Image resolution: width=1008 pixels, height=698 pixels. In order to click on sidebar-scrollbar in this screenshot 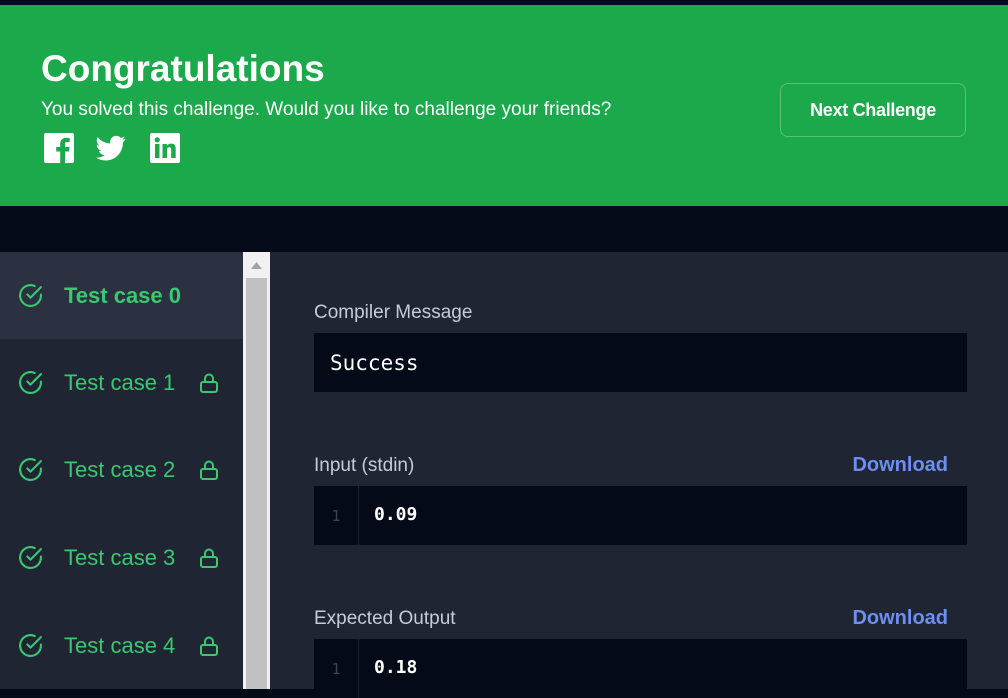, I will do `click(256, 470)`.